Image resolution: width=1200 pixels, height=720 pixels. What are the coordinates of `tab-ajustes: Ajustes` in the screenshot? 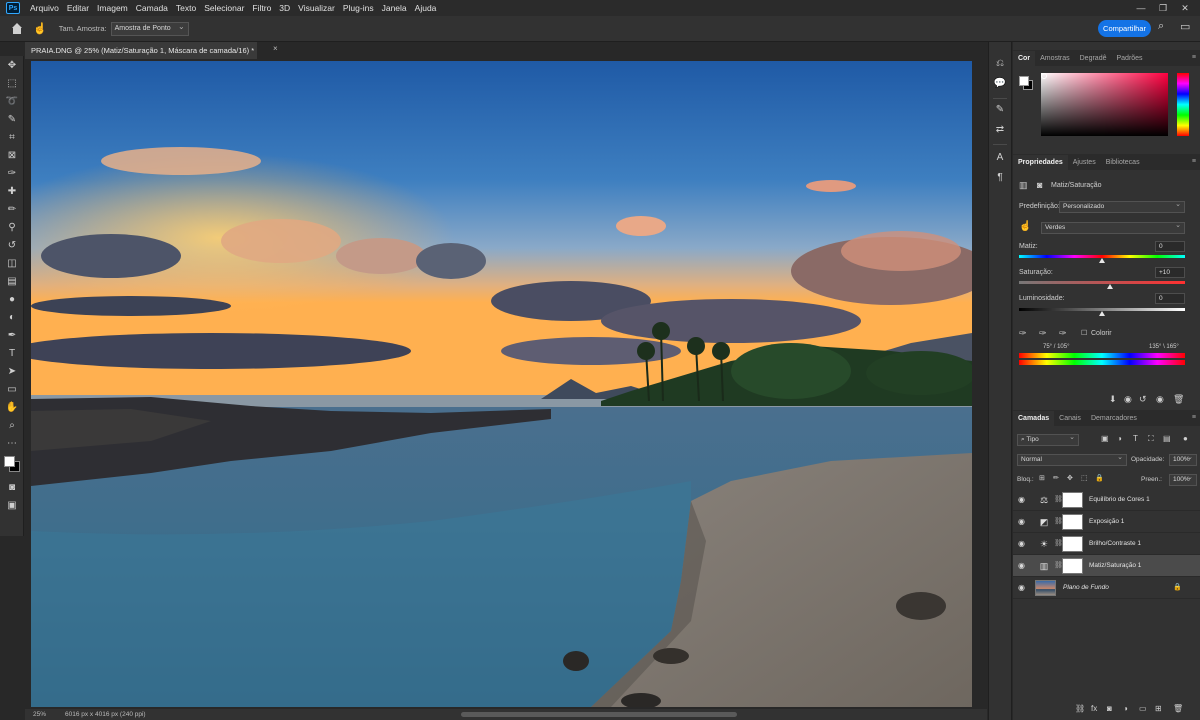 It's located at (1084, 162).